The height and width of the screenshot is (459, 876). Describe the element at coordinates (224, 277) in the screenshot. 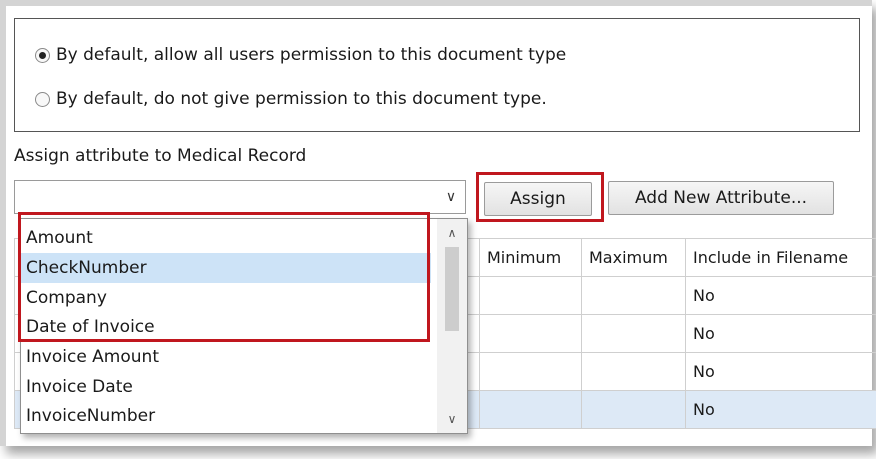

I see `dropdown-highlight-box` at that location.